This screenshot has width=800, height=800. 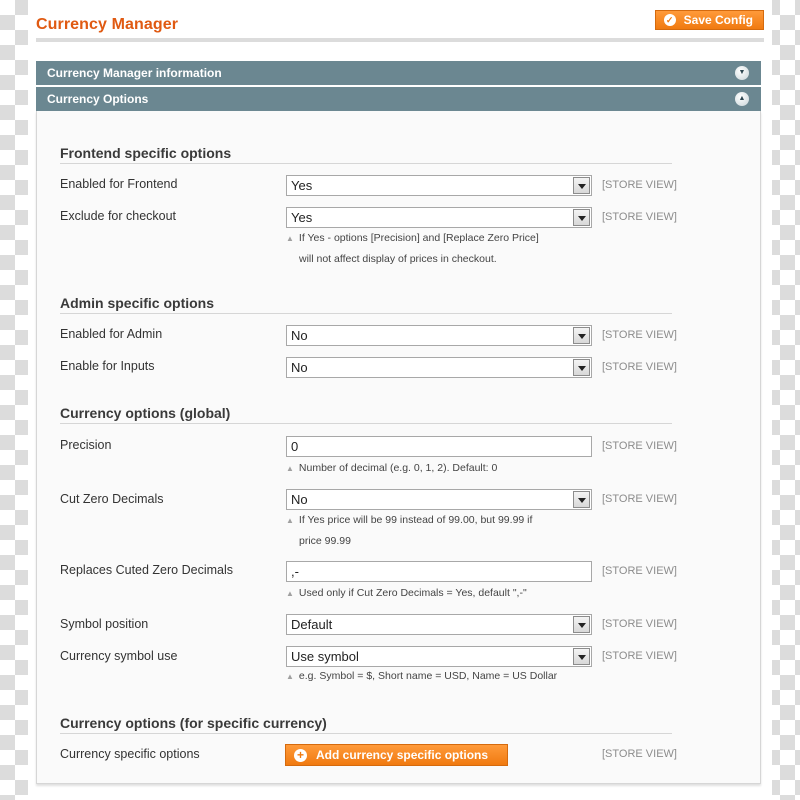 I want to click on section-header-currency-manager-information: Currency Manager information ▼, so click(x=398, y=73).